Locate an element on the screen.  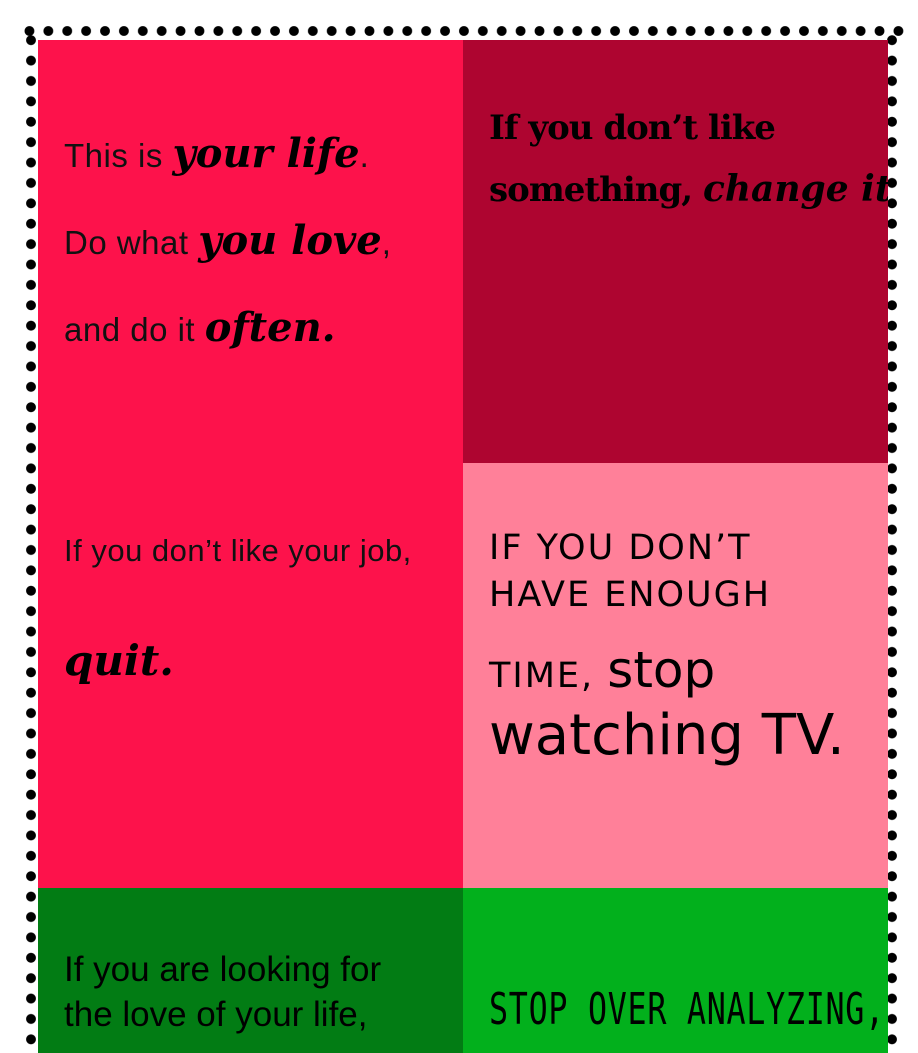
quote-line: If you don’t like is located at coordinates (632, 128).